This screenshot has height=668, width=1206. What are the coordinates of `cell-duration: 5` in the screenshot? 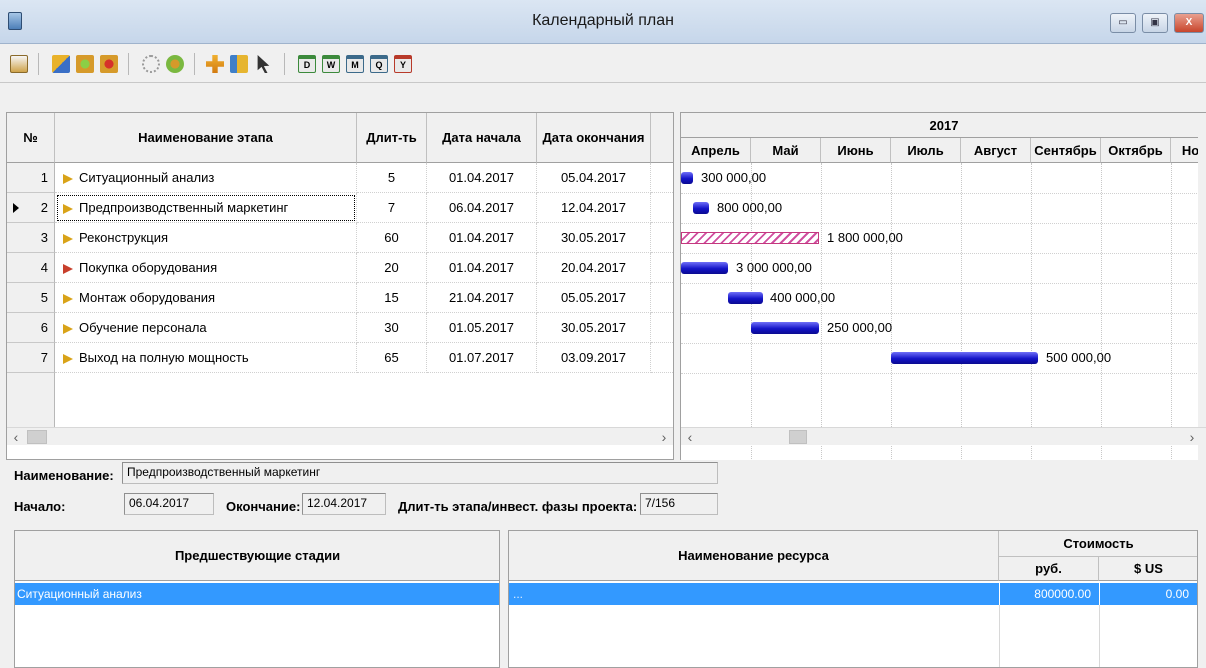 It's located at (392, 178).